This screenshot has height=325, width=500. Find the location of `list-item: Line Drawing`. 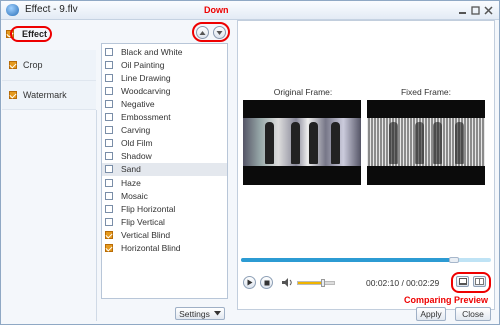

list-item: Line Drawing is located at coordinates (164, 77).